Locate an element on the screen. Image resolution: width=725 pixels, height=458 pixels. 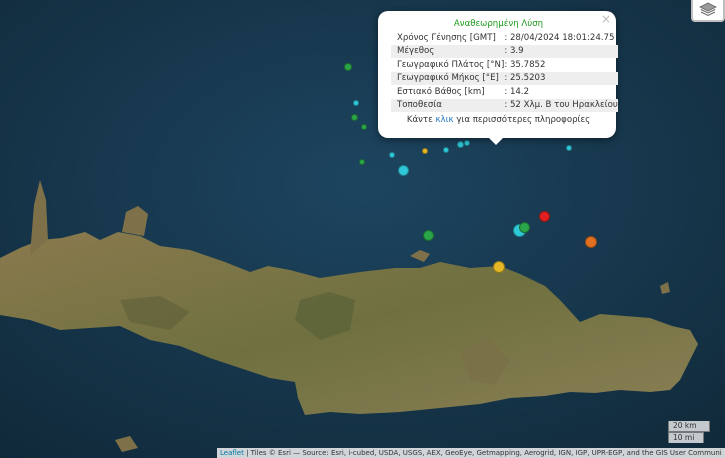
detail-value: : 52 Χλμ. Β του Ηρακλείου is located at coordinates (561, 105).